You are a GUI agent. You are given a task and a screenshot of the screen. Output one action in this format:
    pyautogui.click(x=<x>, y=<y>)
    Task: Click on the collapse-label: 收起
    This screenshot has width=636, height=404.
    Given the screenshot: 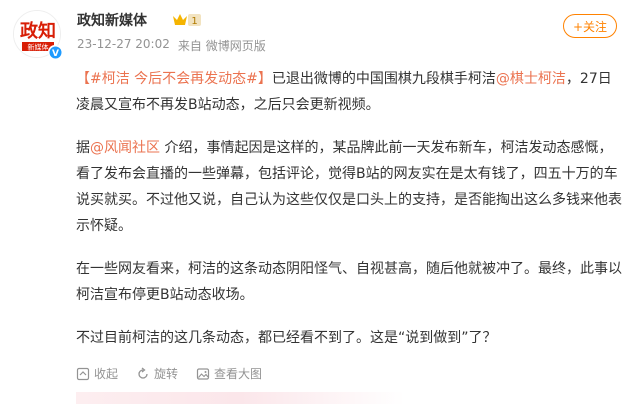 What is the action you would take?
    pyautogui.click(x=106, y=374)
    